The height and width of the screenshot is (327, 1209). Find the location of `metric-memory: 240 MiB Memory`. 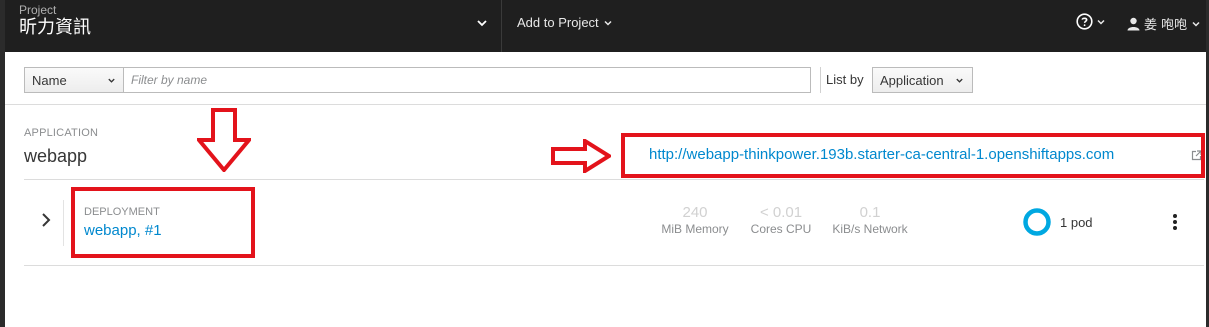

metric-memory: 240 MiB Memory is located at coordinates (695, 220).